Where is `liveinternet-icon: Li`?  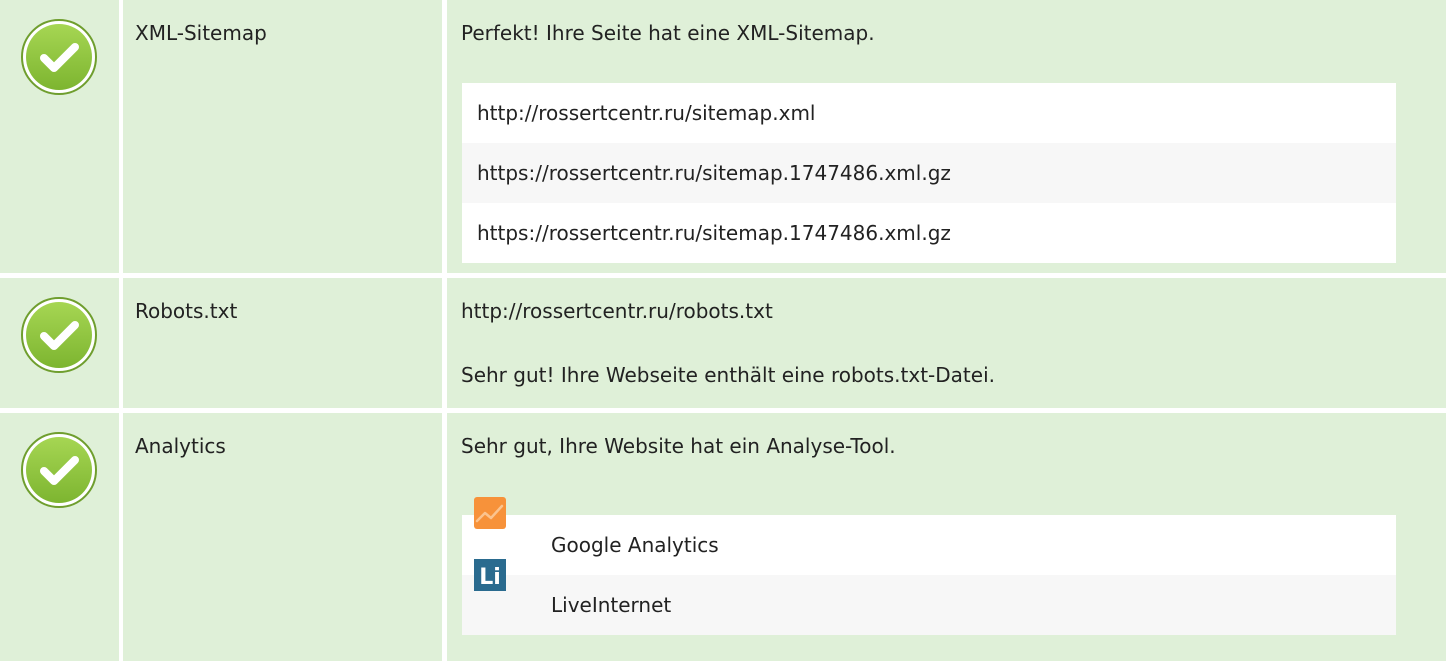
liveinternet-icon: Li is located at coordinates (490, 575).